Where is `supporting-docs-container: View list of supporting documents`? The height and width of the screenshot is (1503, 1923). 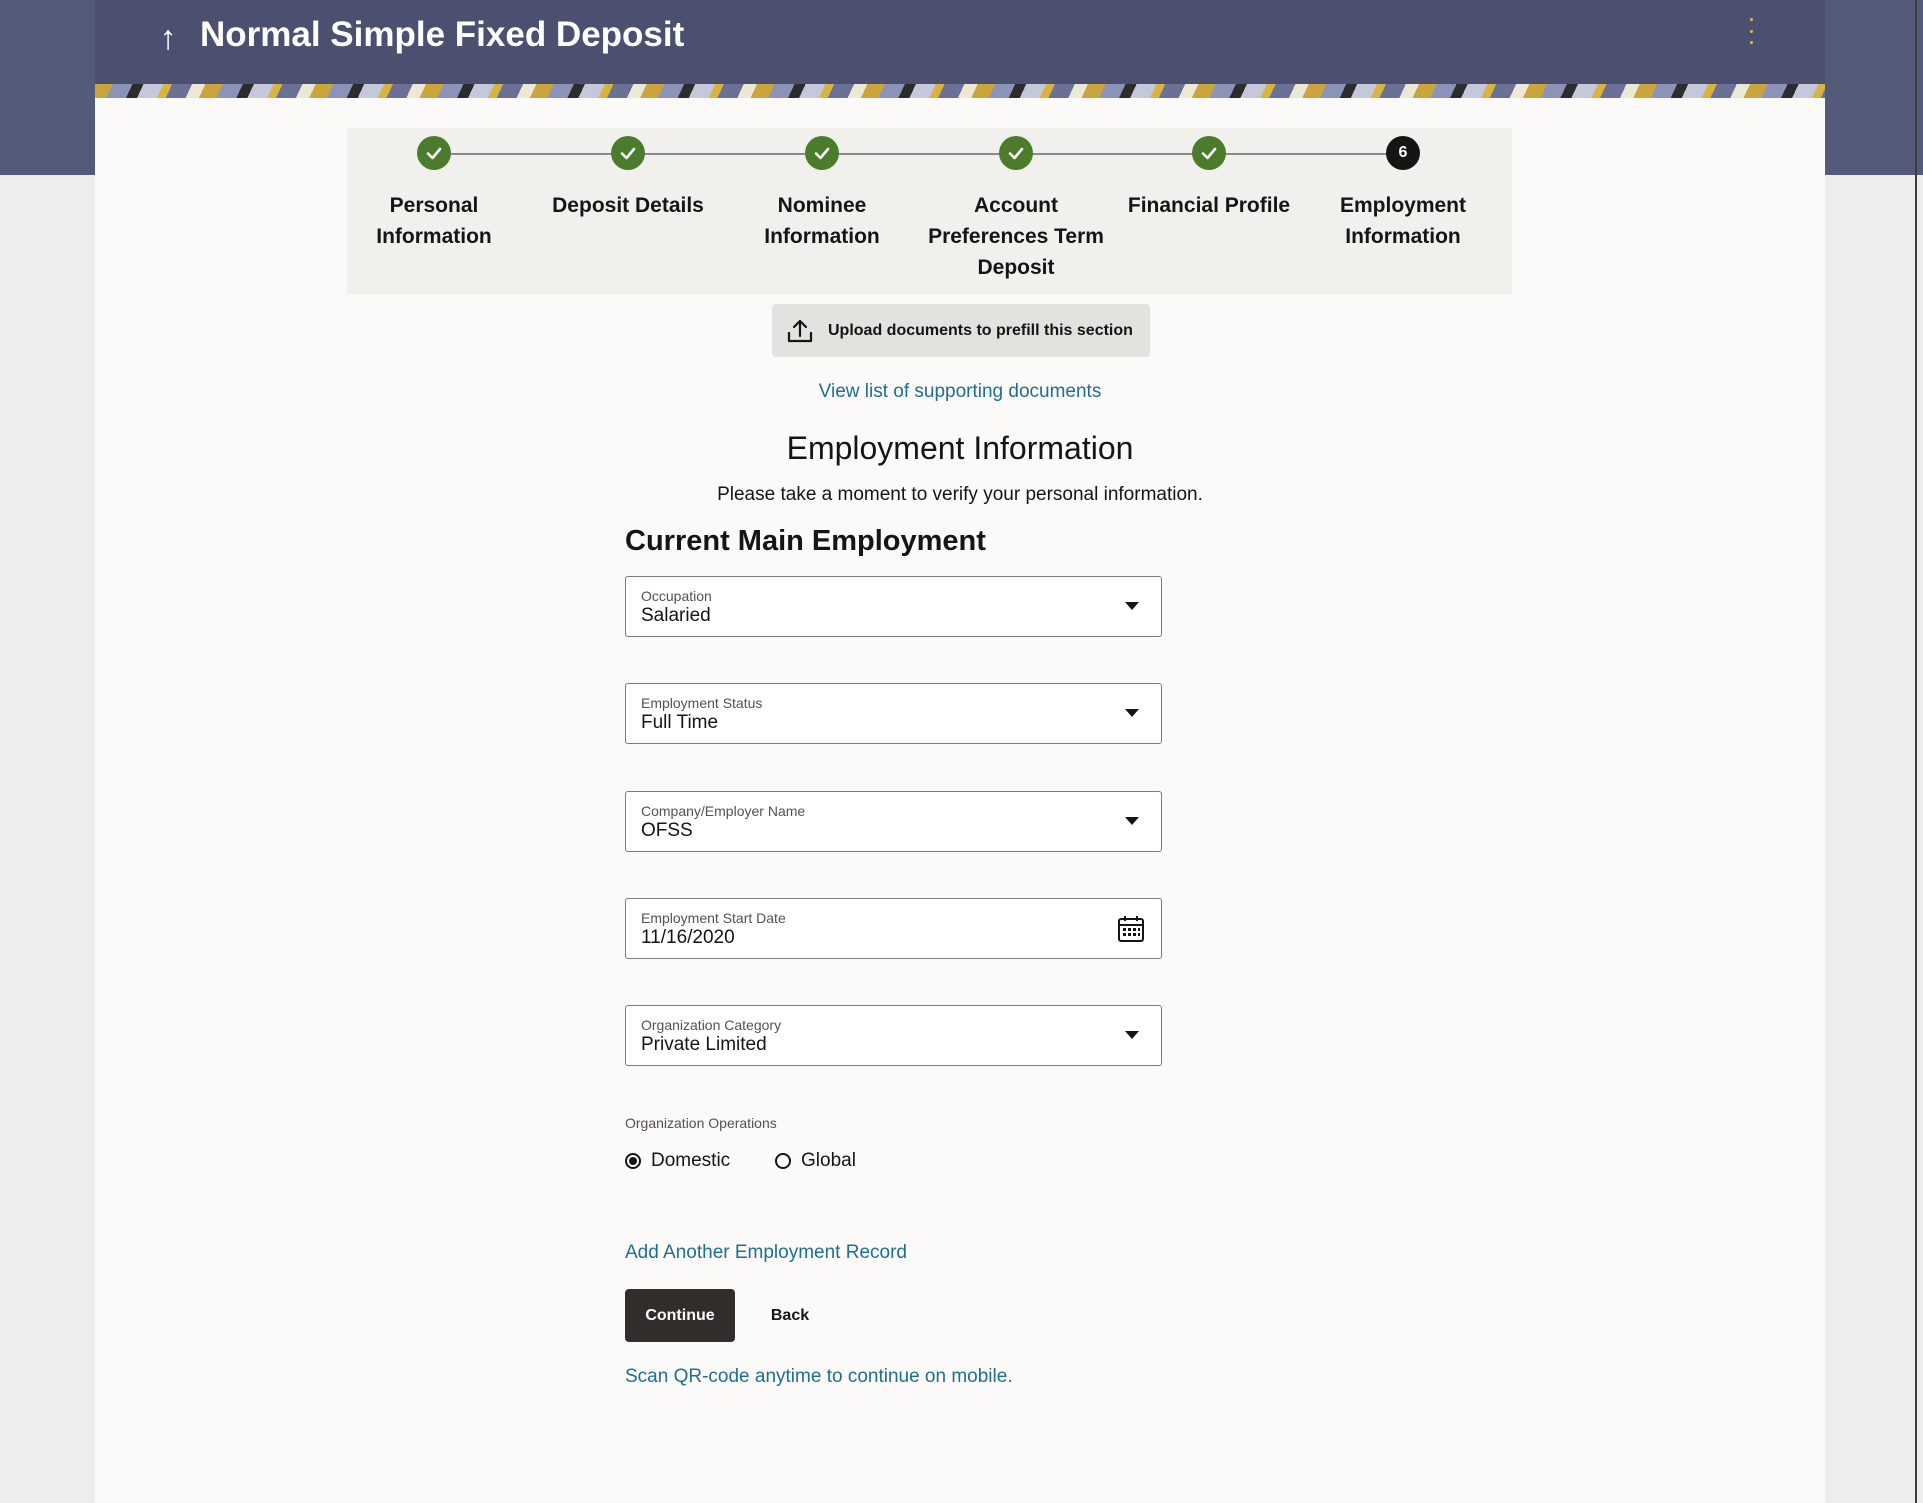
supporting-docs-container: View list of supporting documents is located at coordinates (960, 392).